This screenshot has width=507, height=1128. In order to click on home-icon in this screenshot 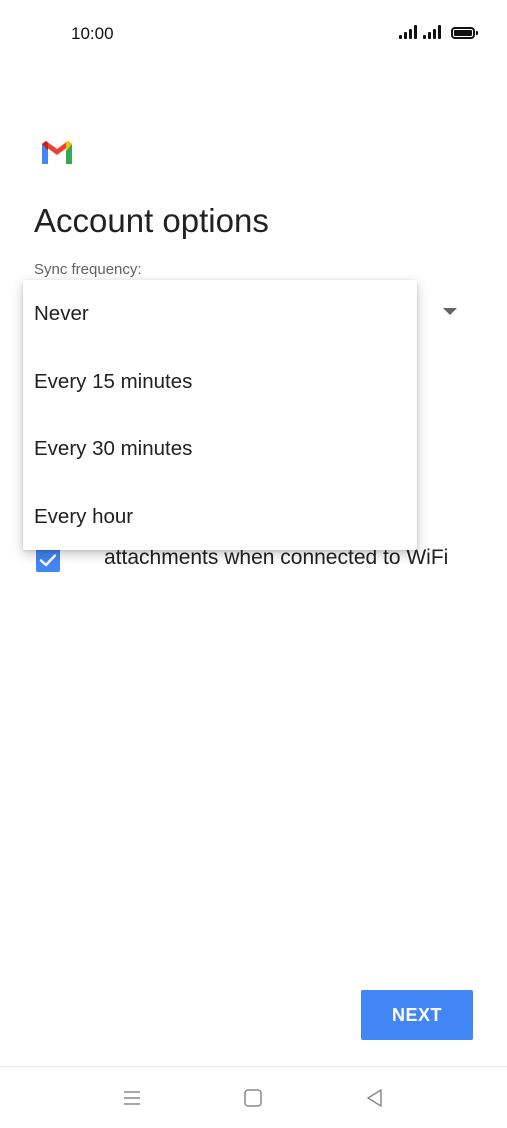, I will do `click(253, 1098)`.